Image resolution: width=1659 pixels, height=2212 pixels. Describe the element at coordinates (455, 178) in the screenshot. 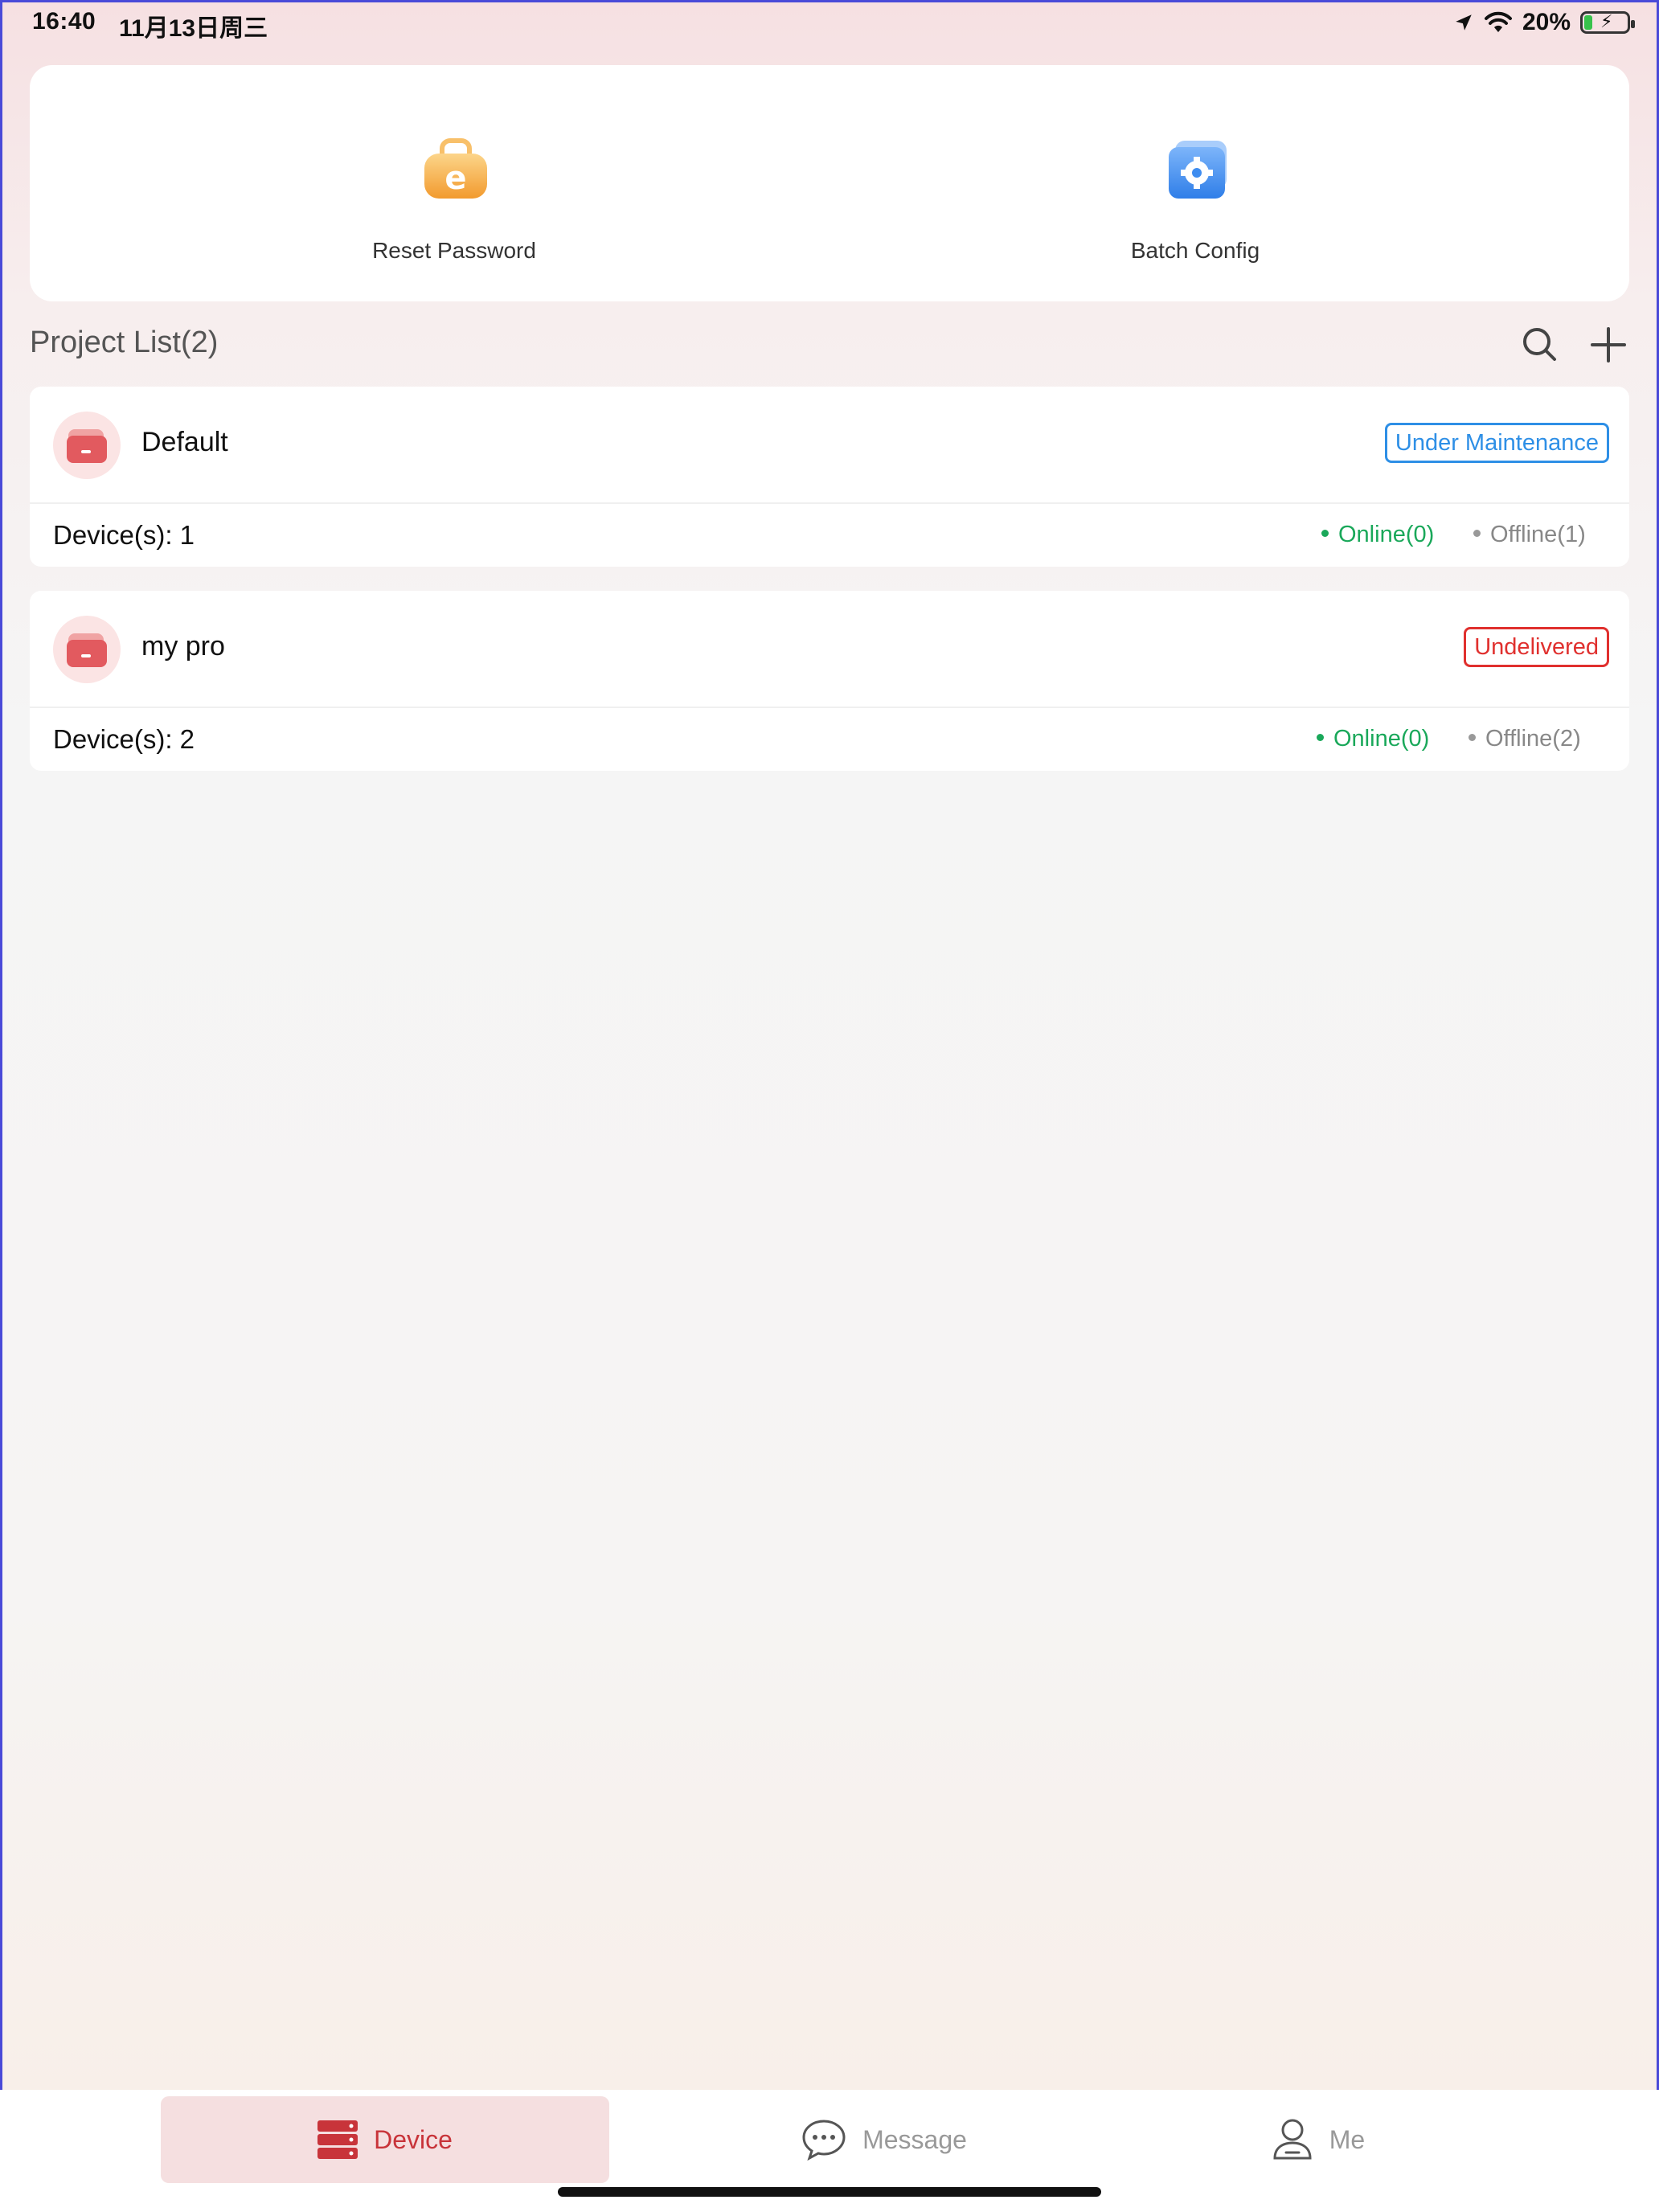

I see `svg-text: e` at that location.